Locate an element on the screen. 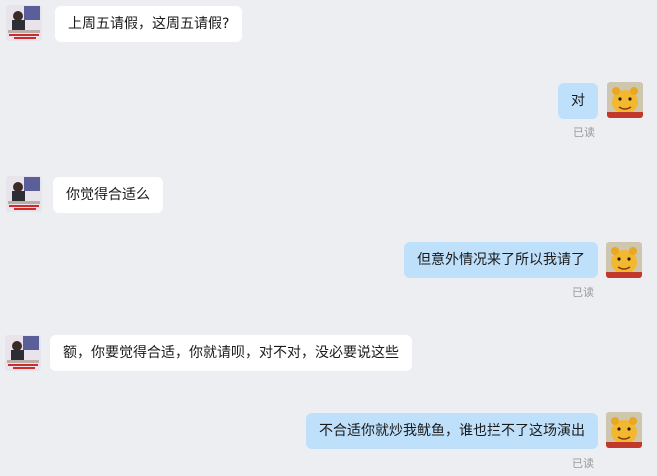 Image resolution: width=657 pixels, height=476 pixels. message-bubble-incoming: 你觉得合适么 is located at coordinates (108, 195).